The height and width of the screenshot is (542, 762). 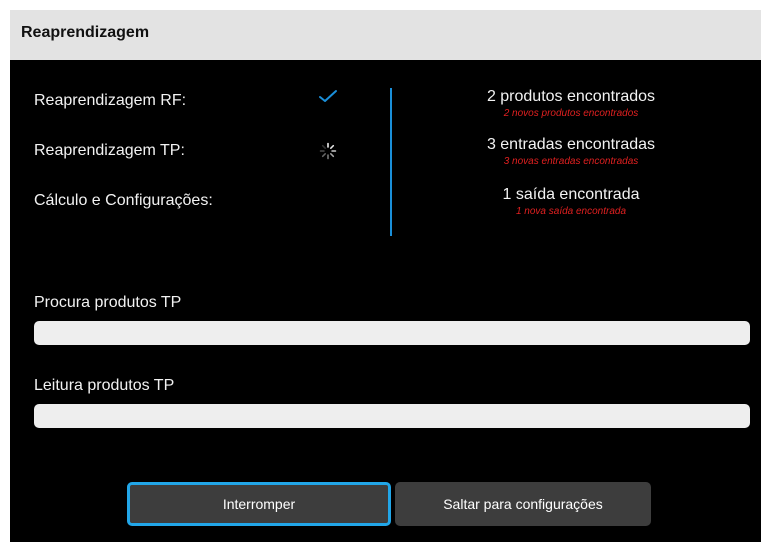 I want to click on checkmark-icon, so click(x=328, y=96).